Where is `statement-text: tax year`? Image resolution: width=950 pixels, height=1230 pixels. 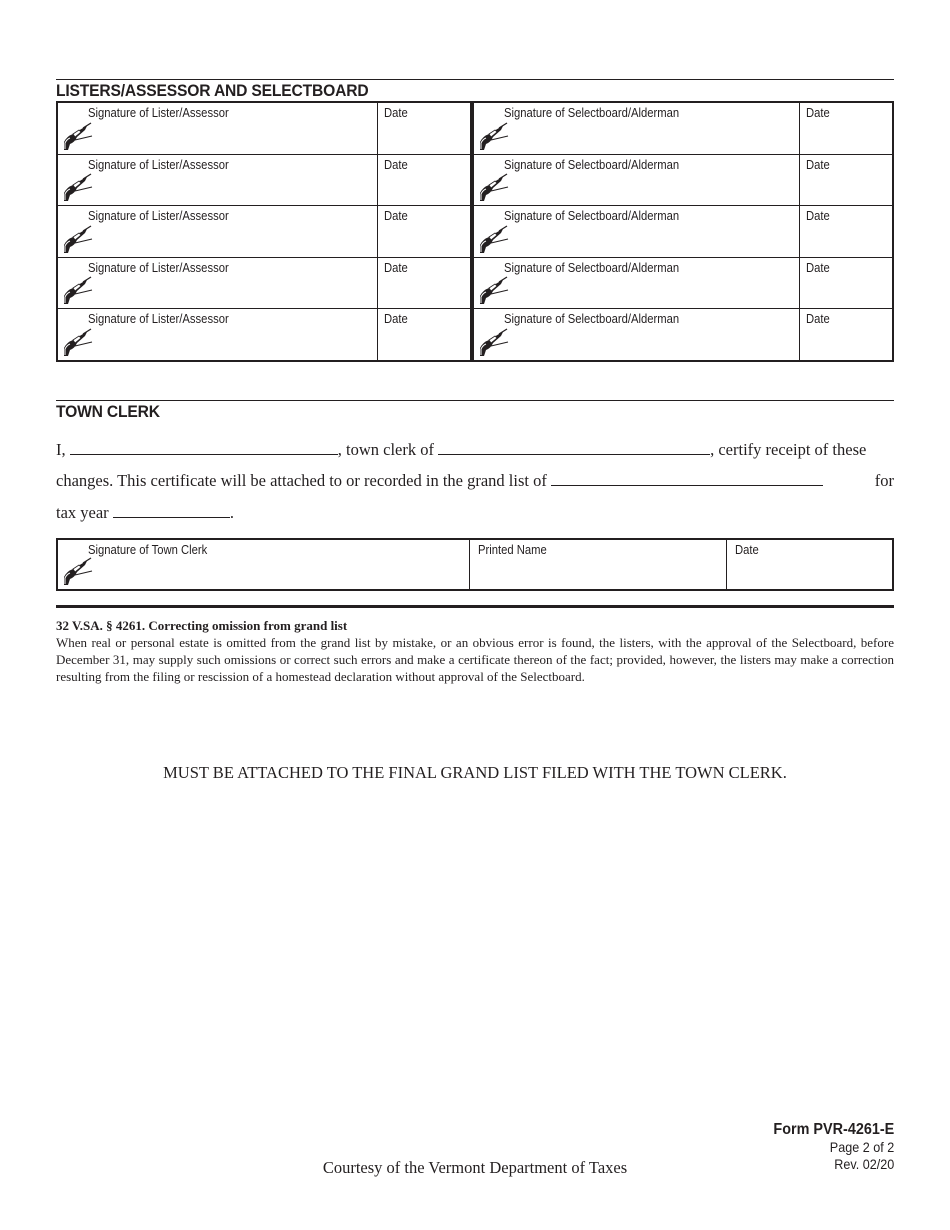 statement-text: tax year is located at coordinates (82, 512).